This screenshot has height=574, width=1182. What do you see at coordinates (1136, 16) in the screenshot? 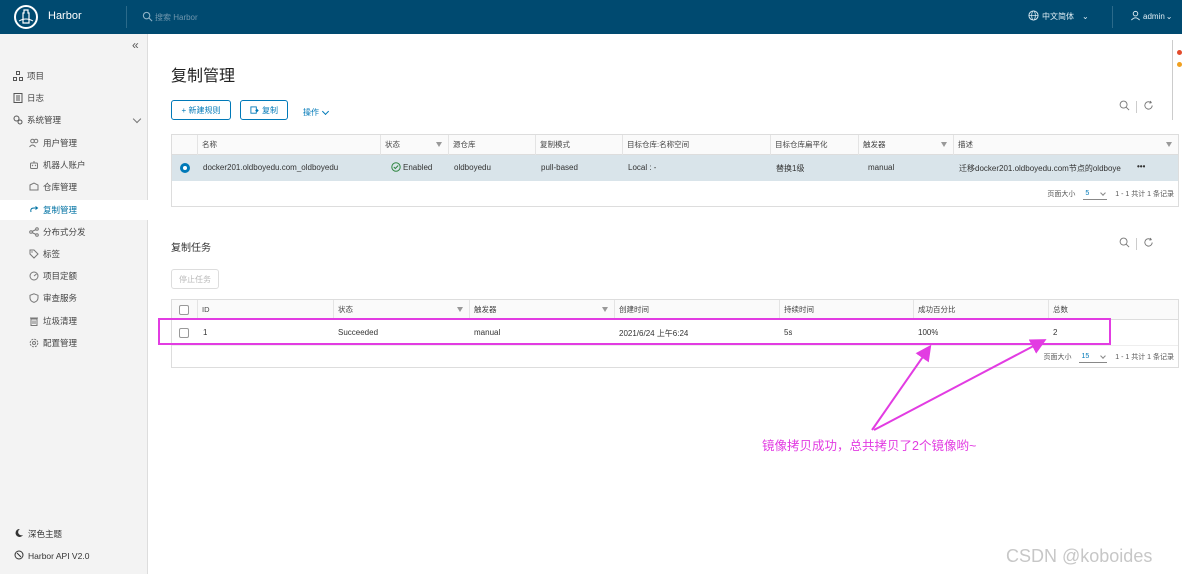
I see `user-icon` at bounding box center [1136, 16].